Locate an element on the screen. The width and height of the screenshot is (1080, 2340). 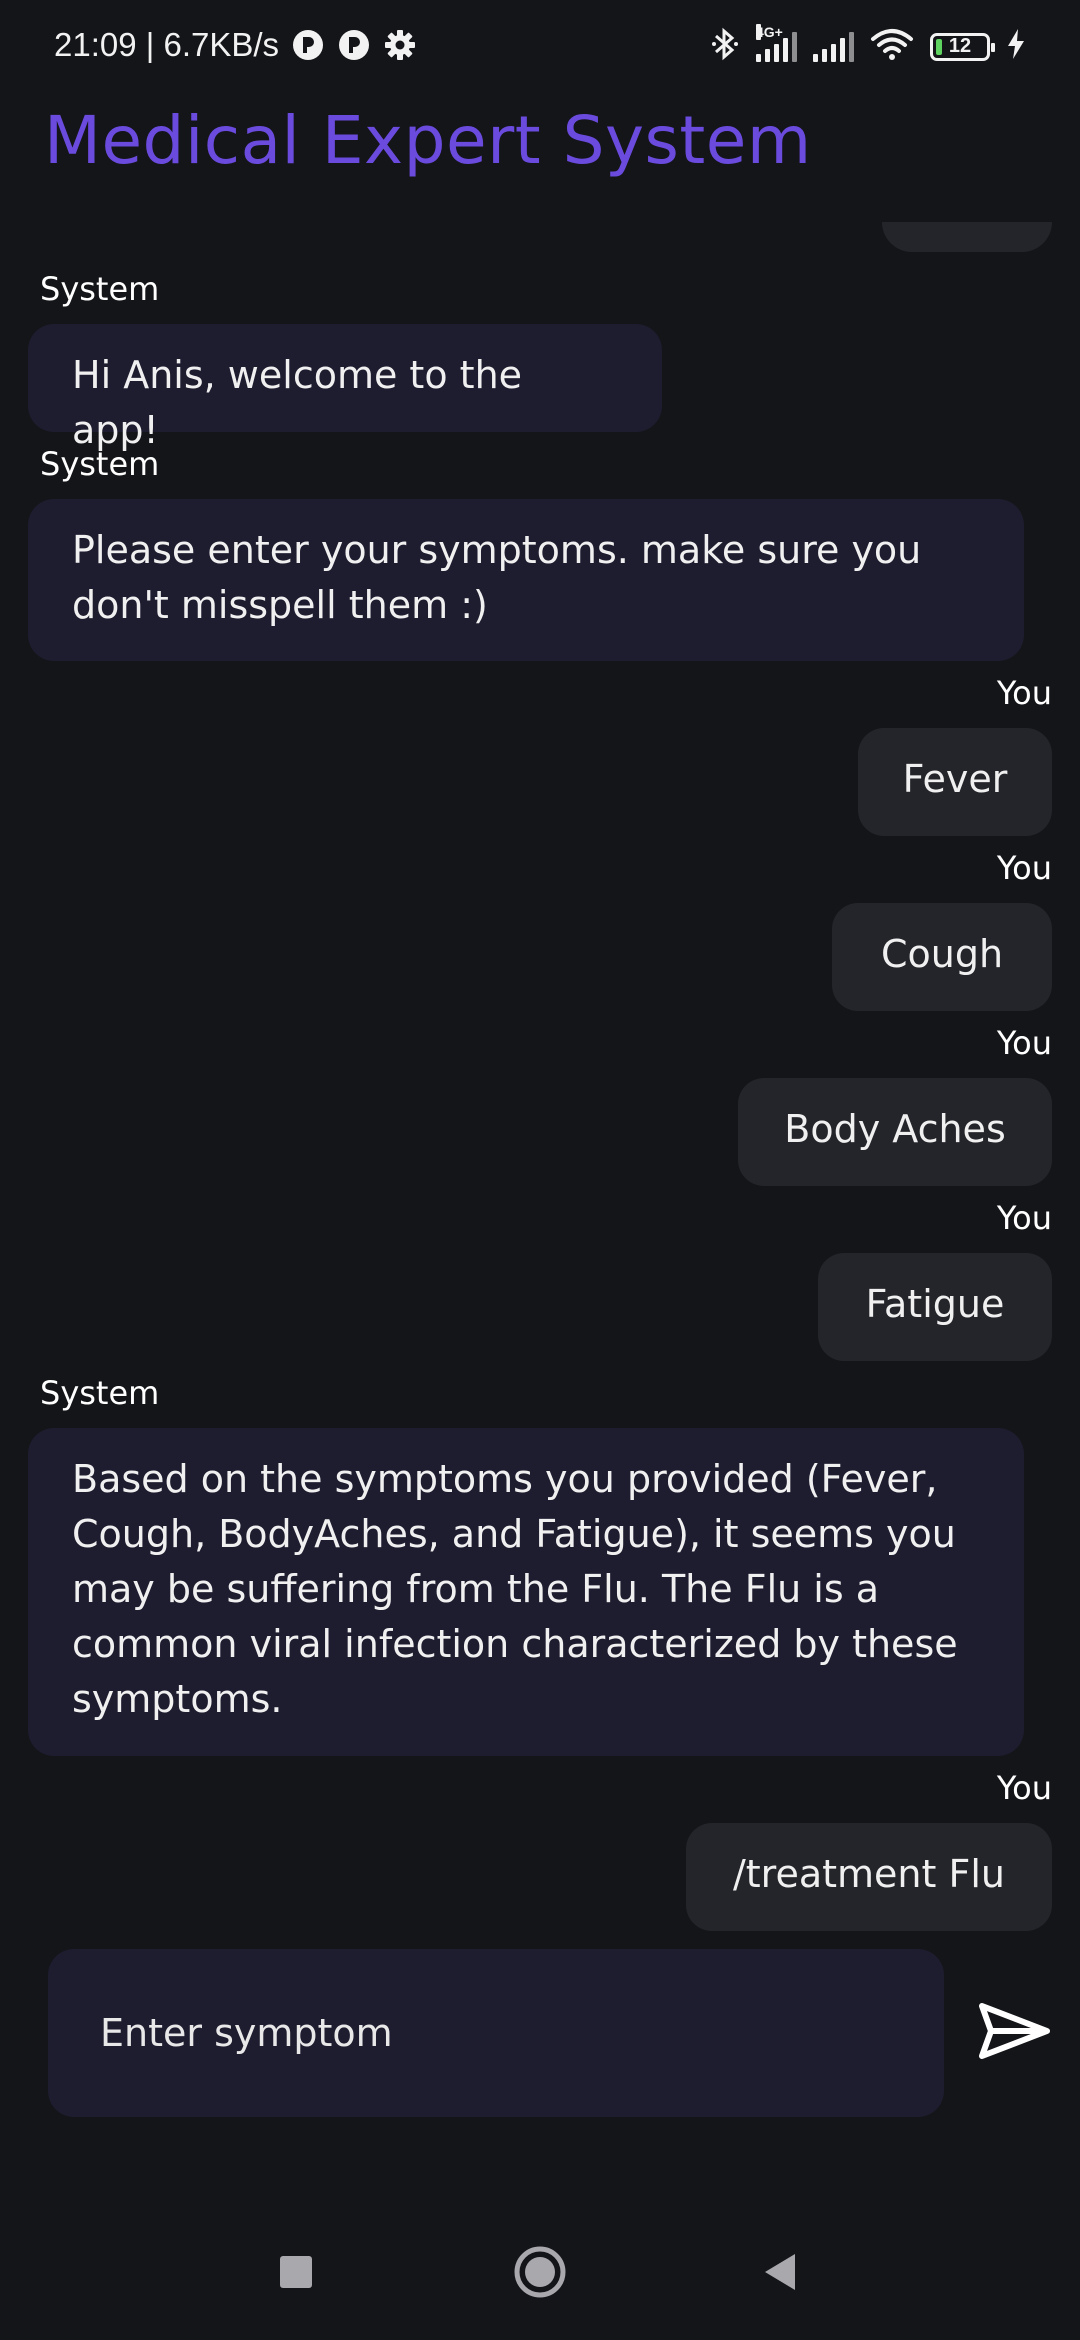
home-button is located at coordinates (540, 2274).